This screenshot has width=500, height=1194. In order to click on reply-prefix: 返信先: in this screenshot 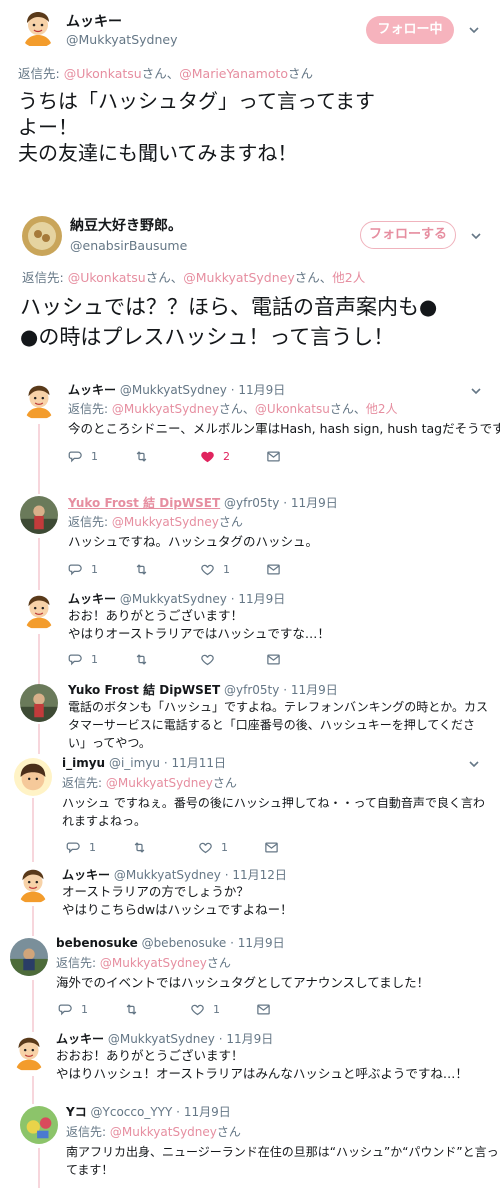, I will do `click(88, 522)`.